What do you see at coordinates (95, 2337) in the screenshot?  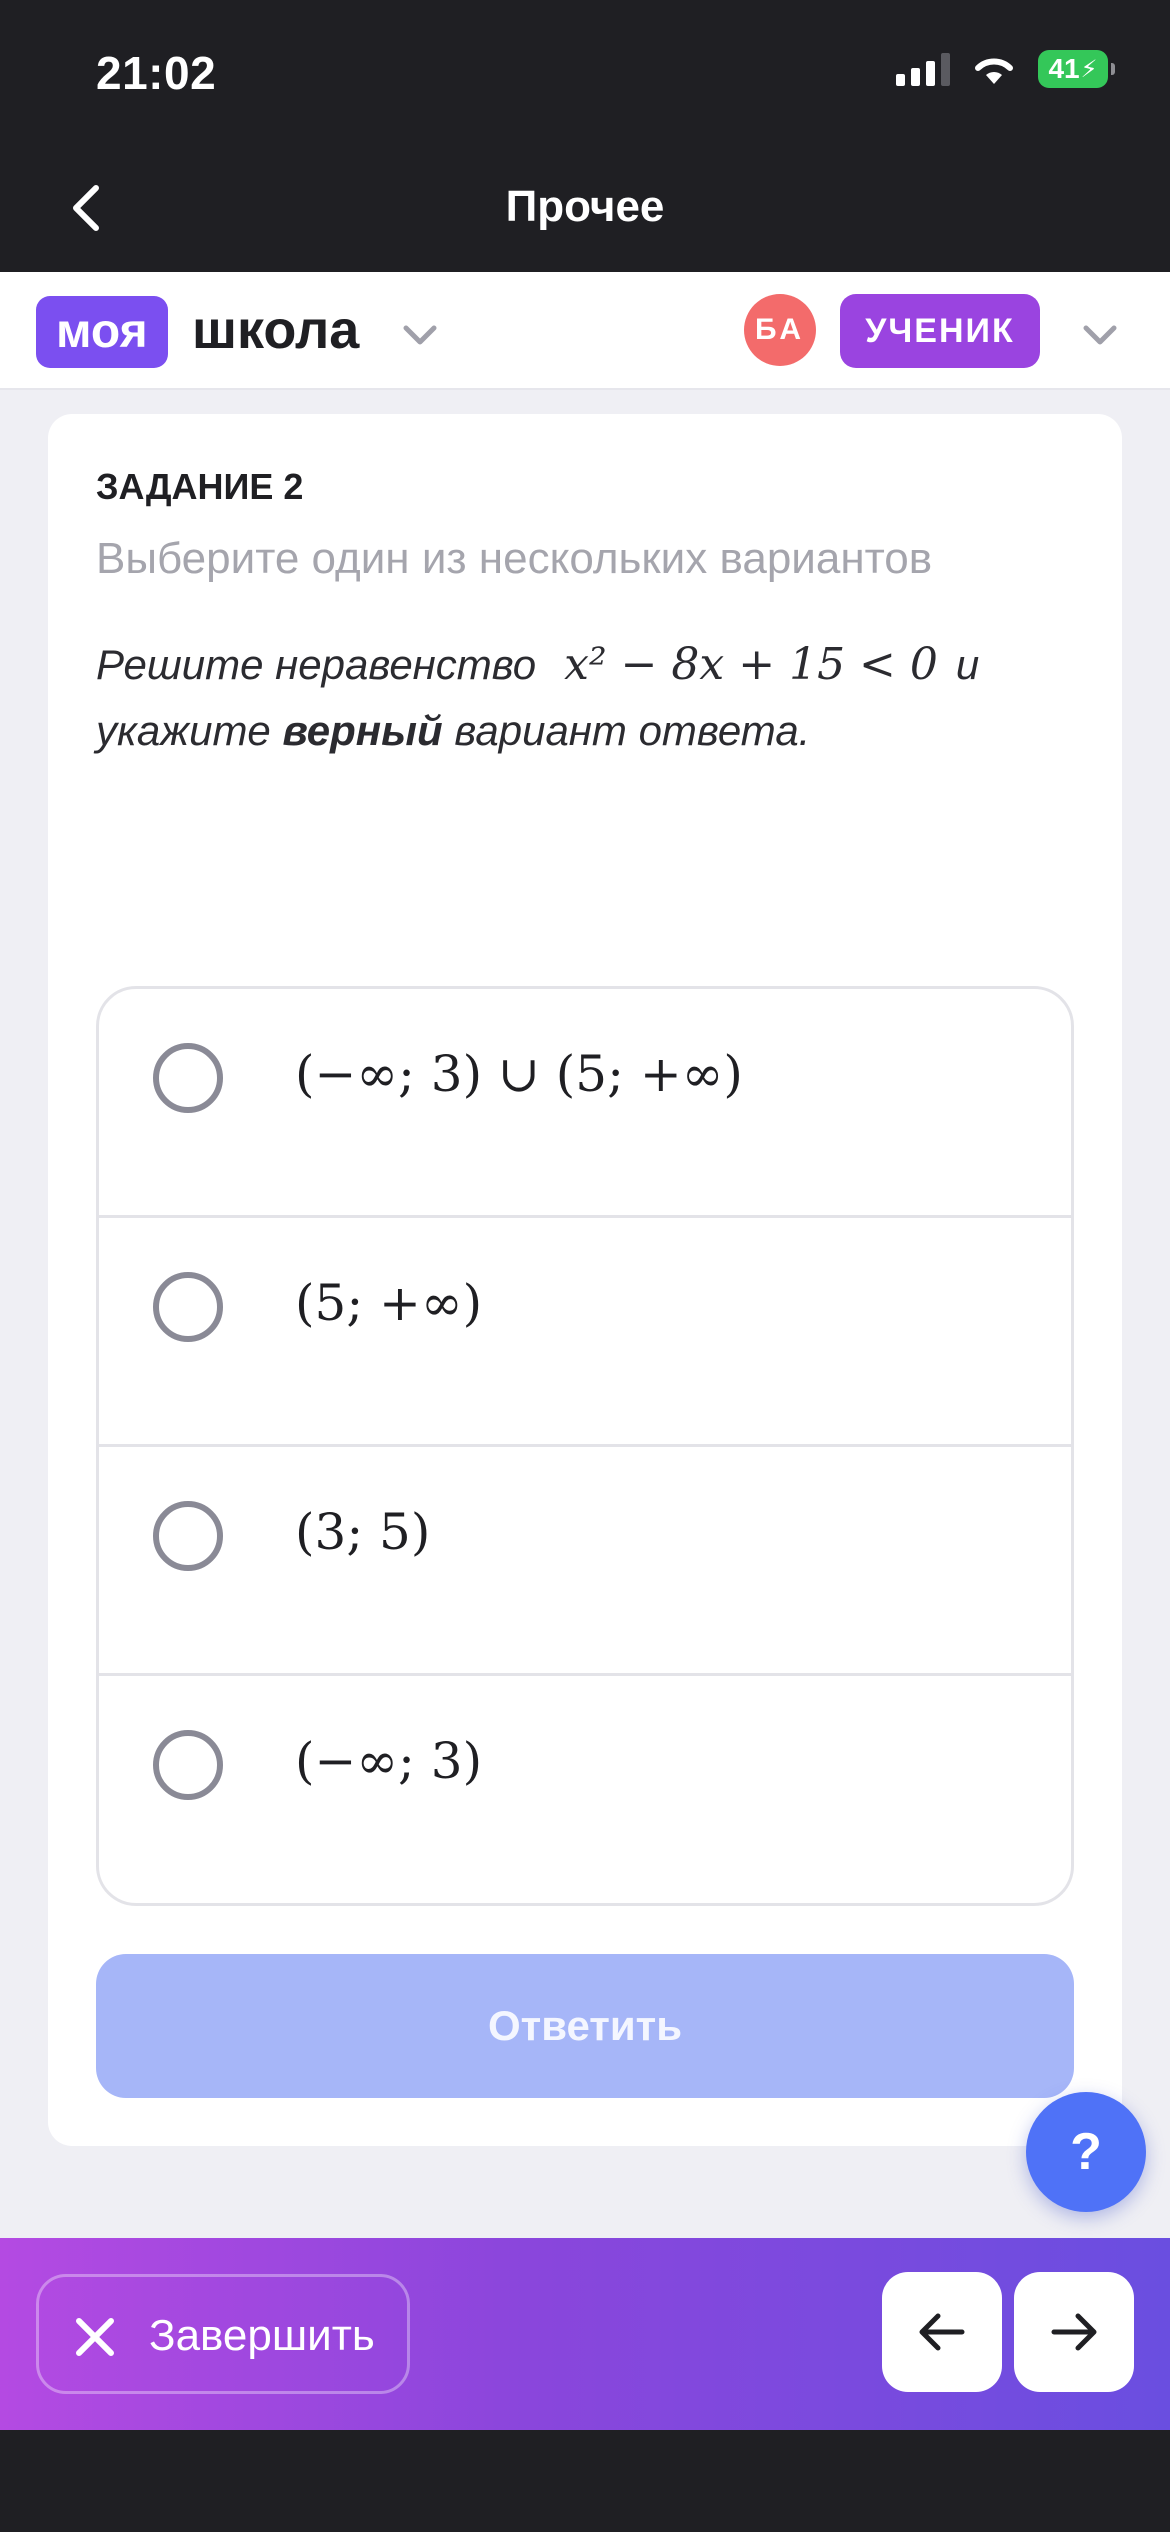 I see `close-icon` at bounding box center [95, 2337].